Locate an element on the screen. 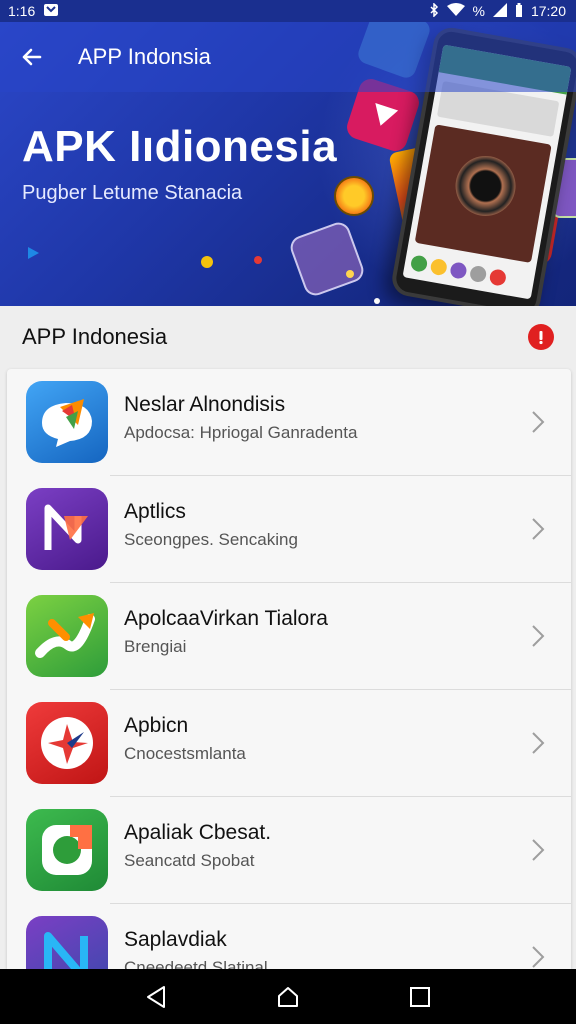  status-time-right: 17:20 is located at coordinates (548, 11).